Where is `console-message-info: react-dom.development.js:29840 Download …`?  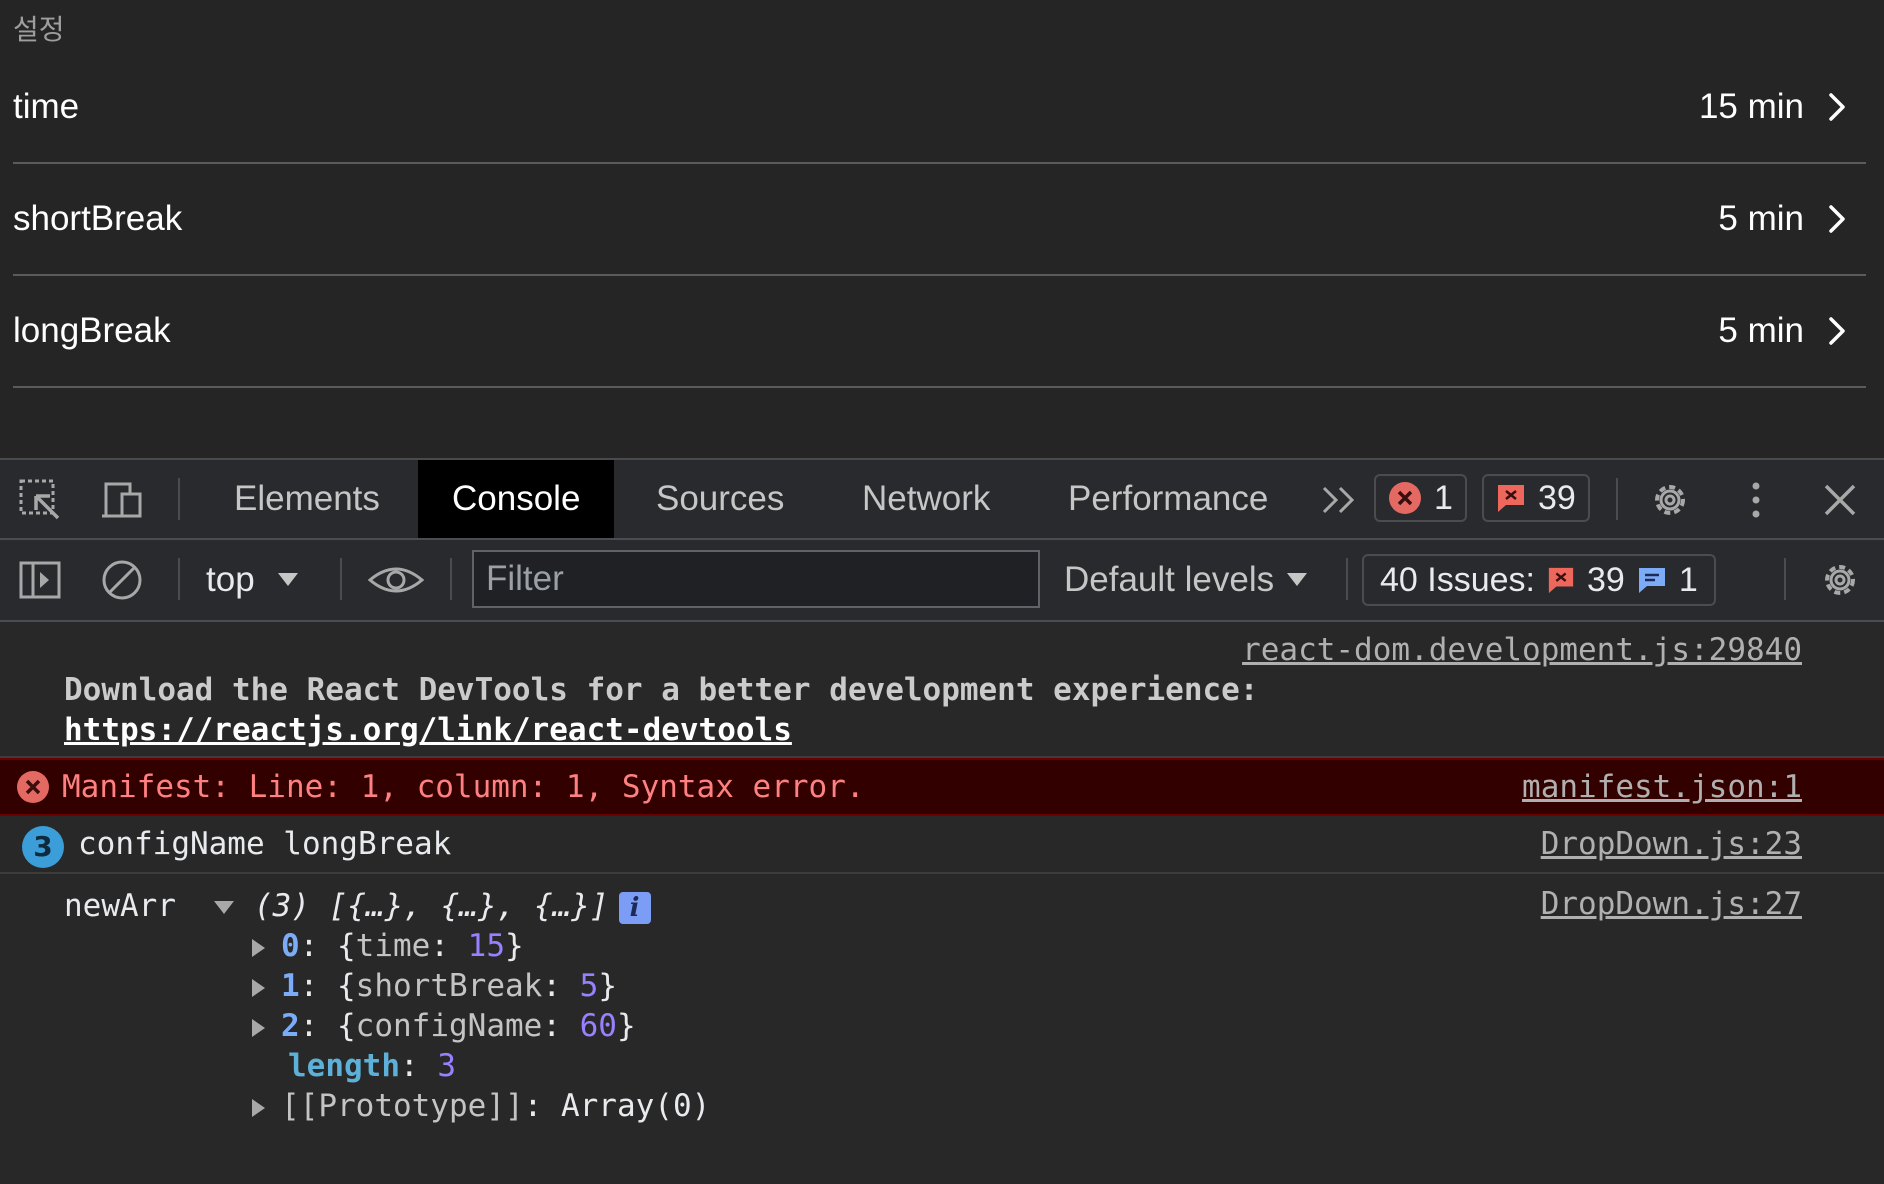
console-message-info: react-dom.development.js:29840 Download … is located at coordinates (942, 690).